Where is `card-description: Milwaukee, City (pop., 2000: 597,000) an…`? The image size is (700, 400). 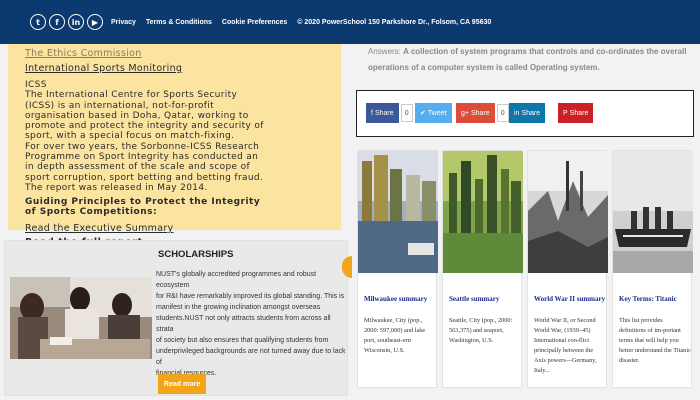 card-description: Milwaukee, City (pop., 2000: 597,000) an… is located at coordinates (395, 335).